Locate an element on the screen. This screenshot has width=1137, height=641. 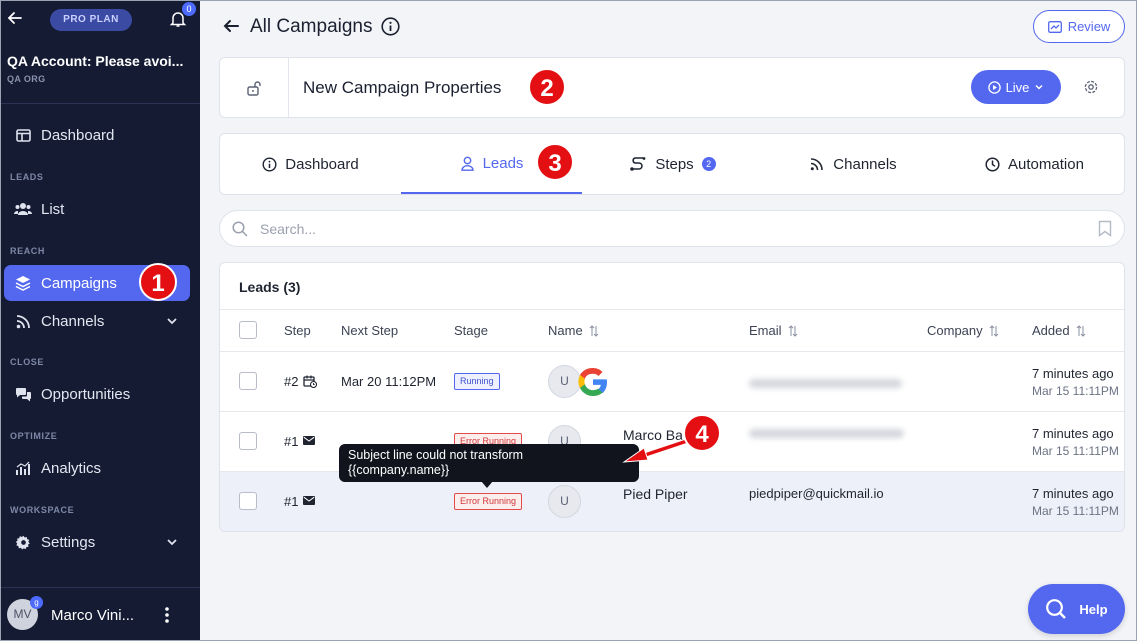
google-logo-icon is located at coordinates (592, 382).